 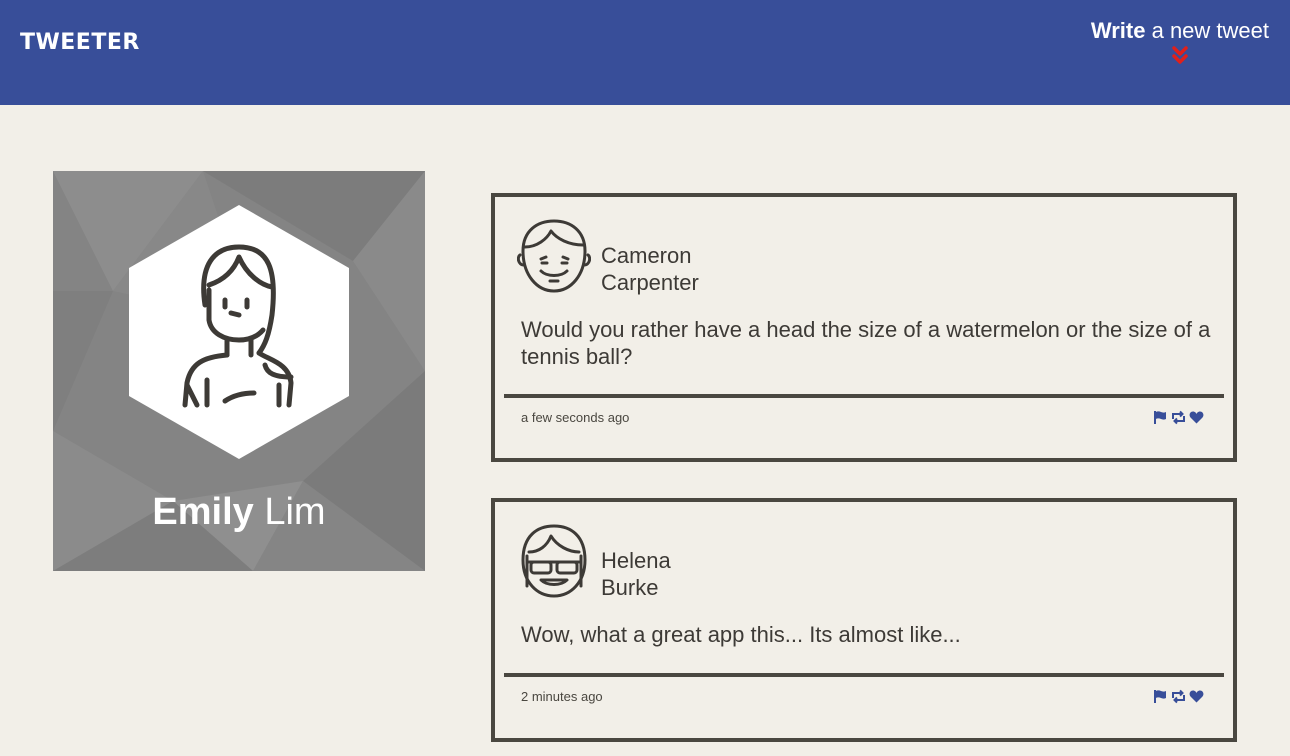 What do you see at coordinates (630, 587) in the screenshot?
I see `tweet-author-last: Burke` at bounding box center [630, 587].